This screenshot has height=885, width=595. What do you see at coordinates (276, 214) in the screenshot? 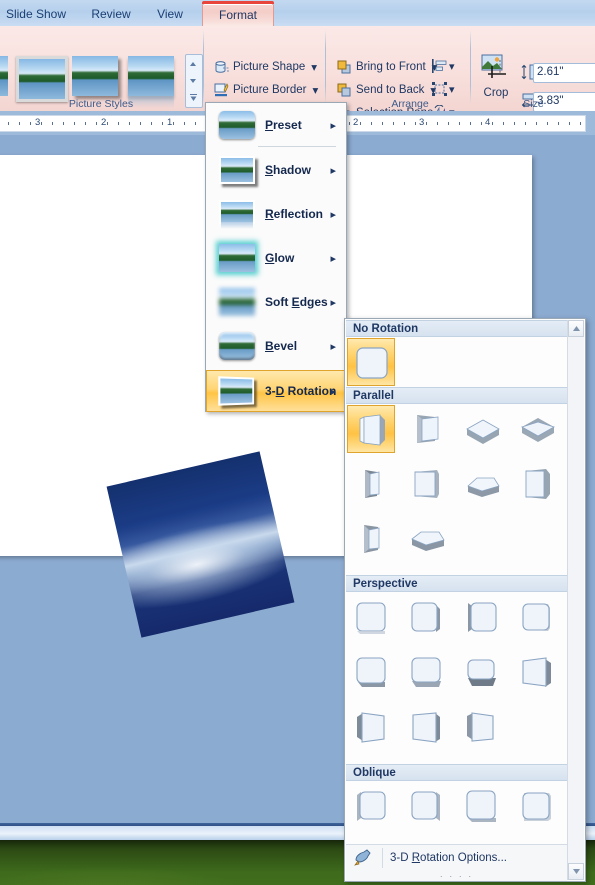
I see `menu-item-reflection: Reflection ▸` at bounding box center [276, 214].